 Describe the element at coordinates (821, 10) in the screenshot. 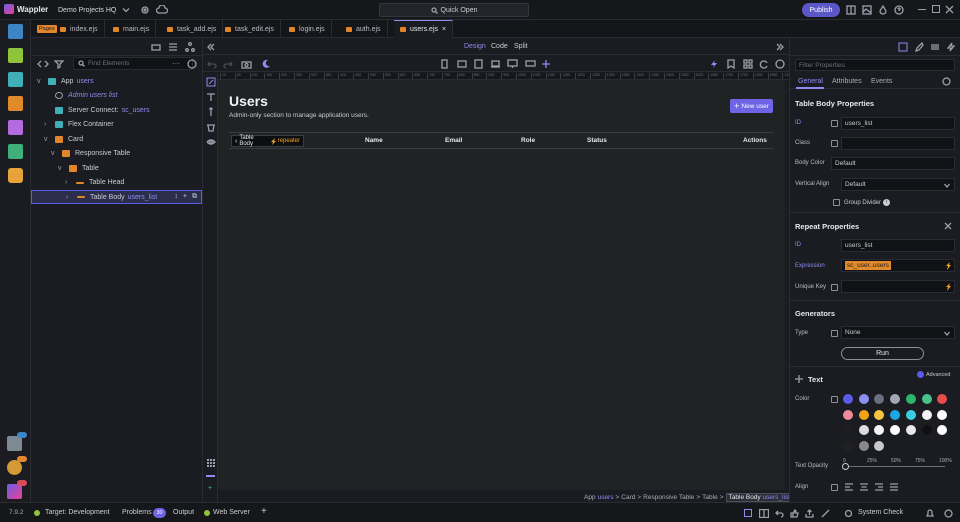

I see `publish-button: Publish` at that location.